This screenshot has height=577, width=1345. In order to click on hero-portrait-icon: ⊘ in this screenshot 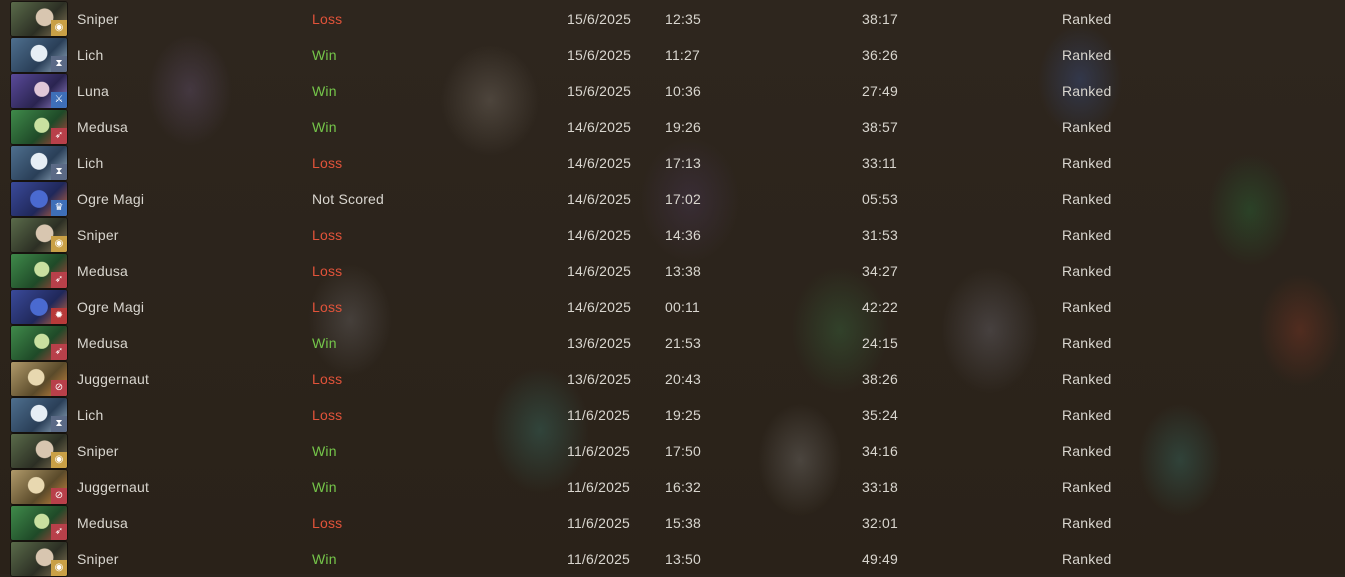, I will do `click(39, 379)`.